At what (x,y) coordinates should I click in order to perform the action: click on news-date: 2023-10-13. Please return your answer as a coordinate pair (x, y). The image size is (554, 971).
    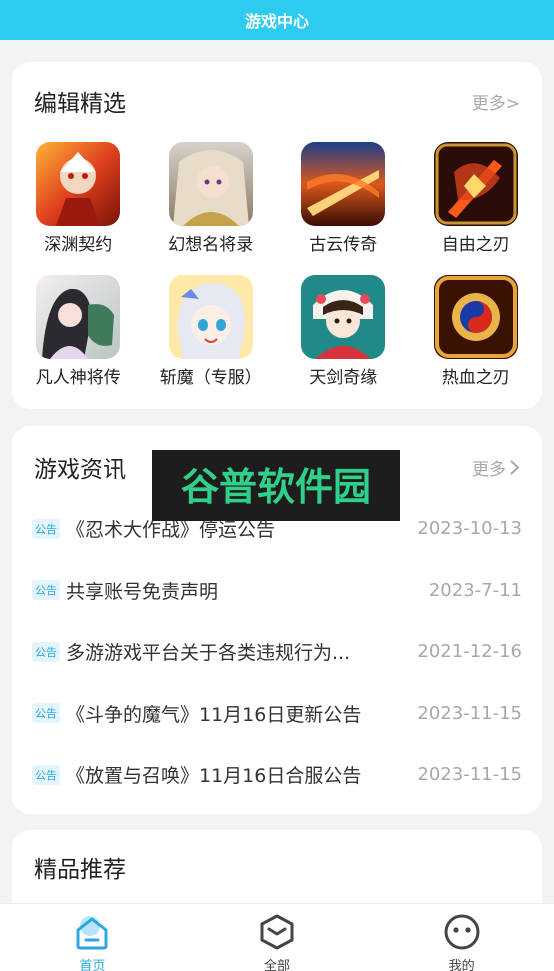
    Looking at the image, I should click on (469, 529).